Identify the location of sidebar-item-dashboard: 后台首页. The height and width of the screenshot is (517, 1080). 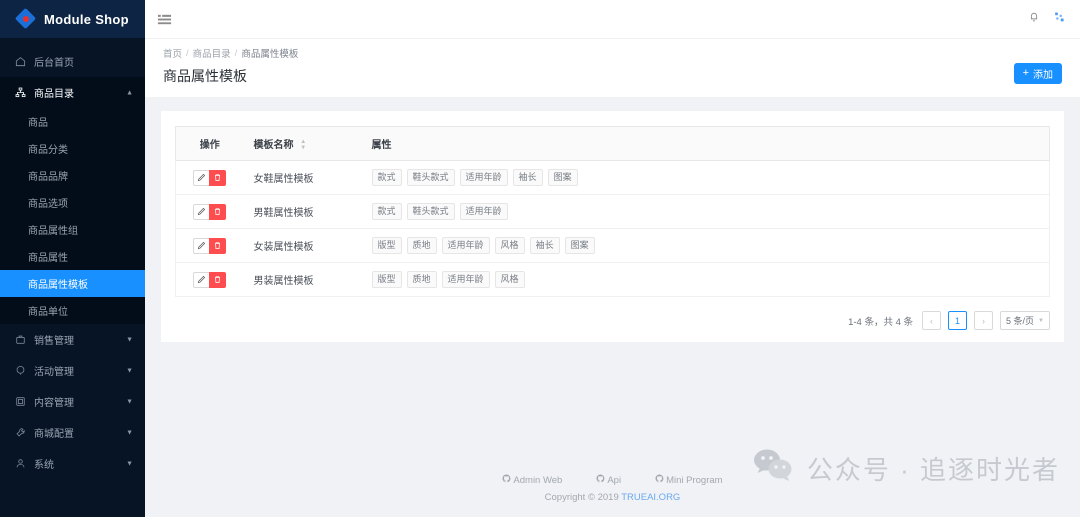
(72, 61).